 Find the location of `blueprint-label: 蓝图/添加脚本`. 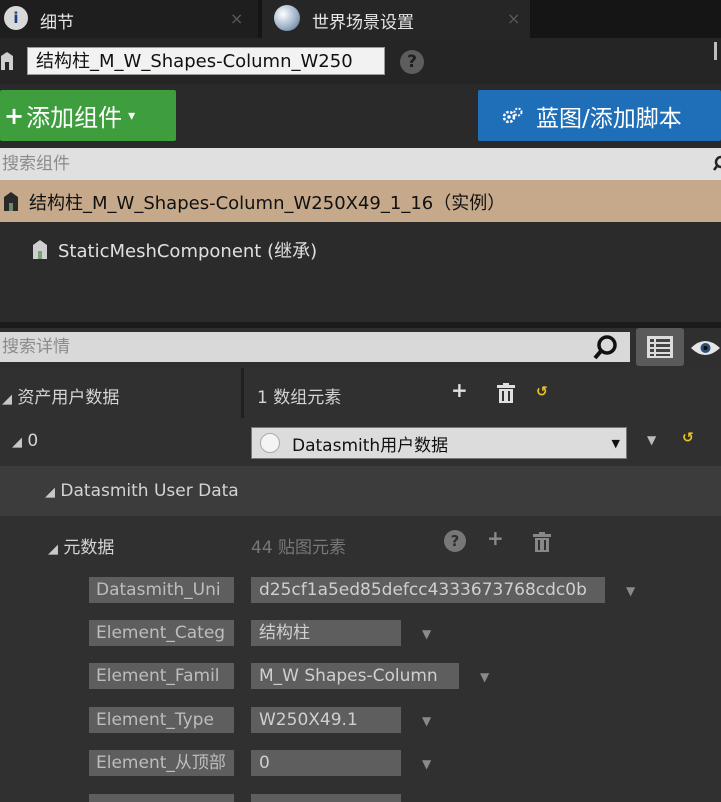

blueprint-label: 蓝图/添加脚本 is located at coordinates (609, 118).